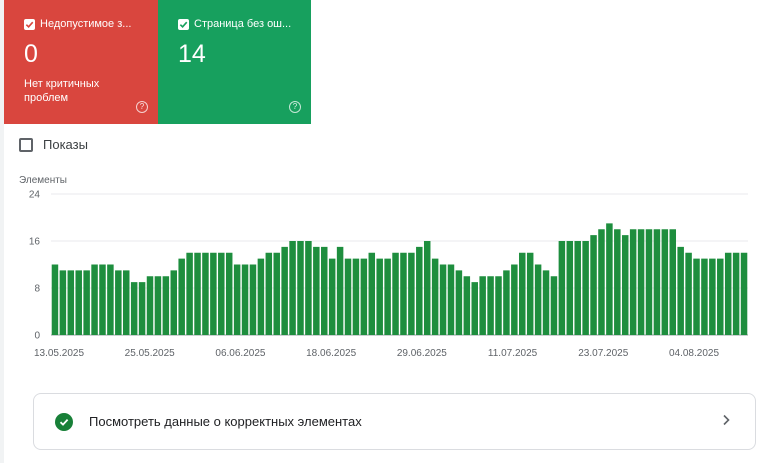  What do you see at coordinates (37, 289) in the screenshot?
I see `y-tick-label: 8` at bounding box center [37, 289].